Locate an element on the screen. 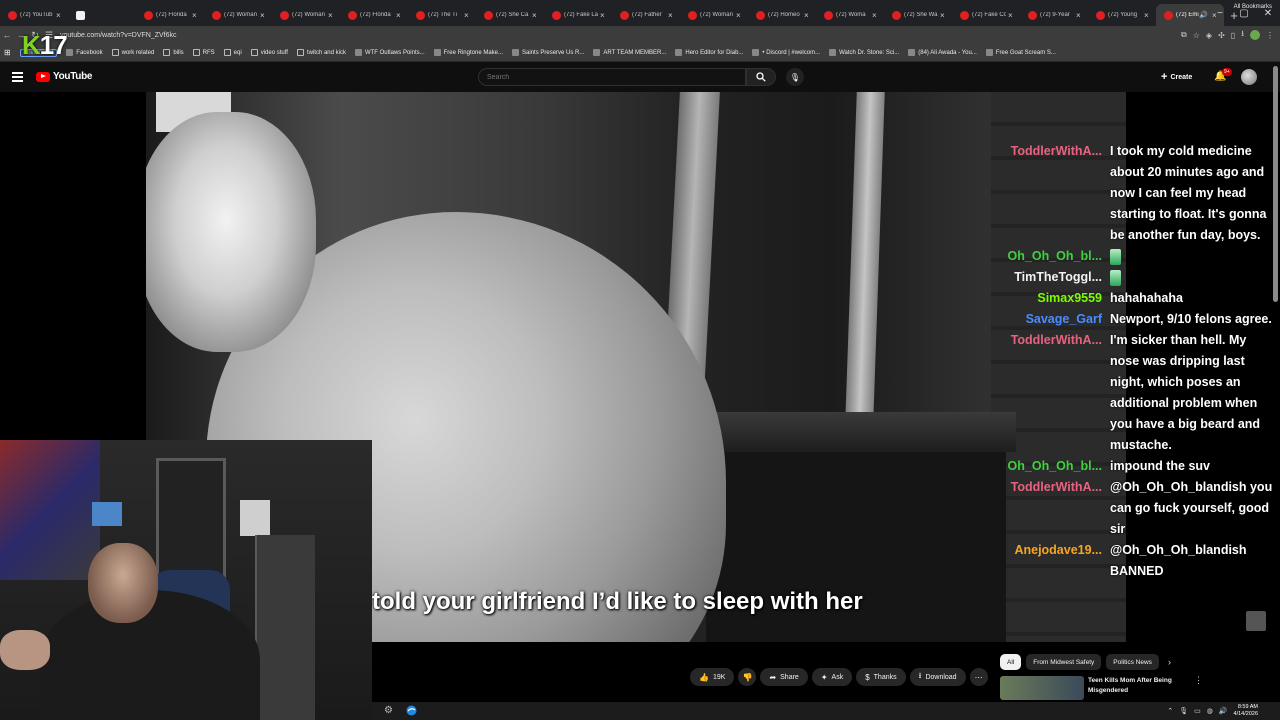 This screenshot has height=720, width=1280. browser-tab: (72) YouTub × is located at coordinates (34, 15).